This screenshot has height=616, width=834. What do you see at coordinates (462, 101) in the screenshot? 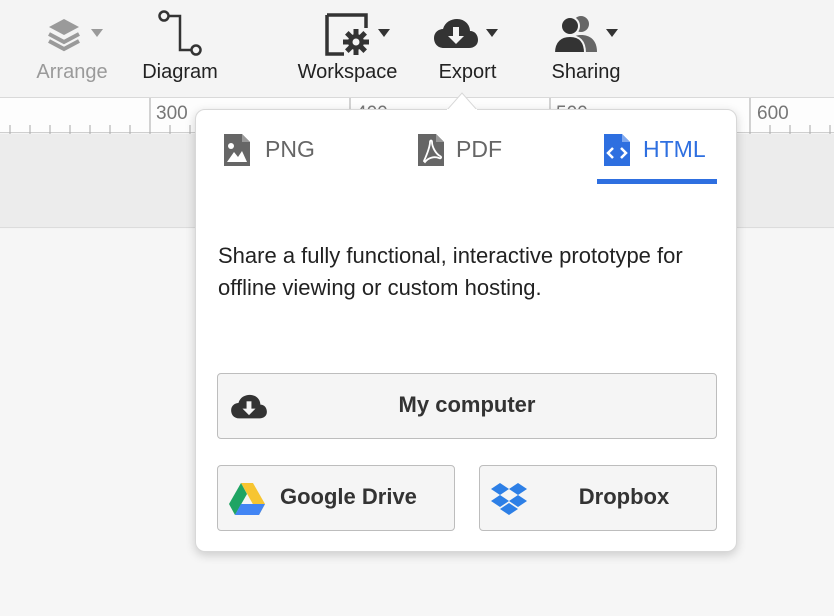
I see `popover-arrow` at bounding box center [462, 101].